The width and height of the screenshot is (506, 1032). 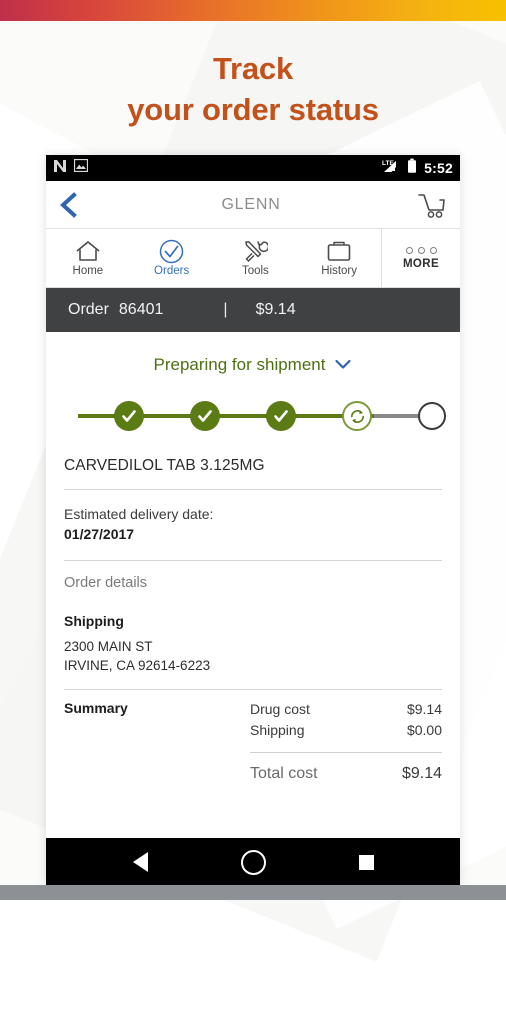 I want to click on lte-signal-icon: LTE, so click(x=392, y=168).